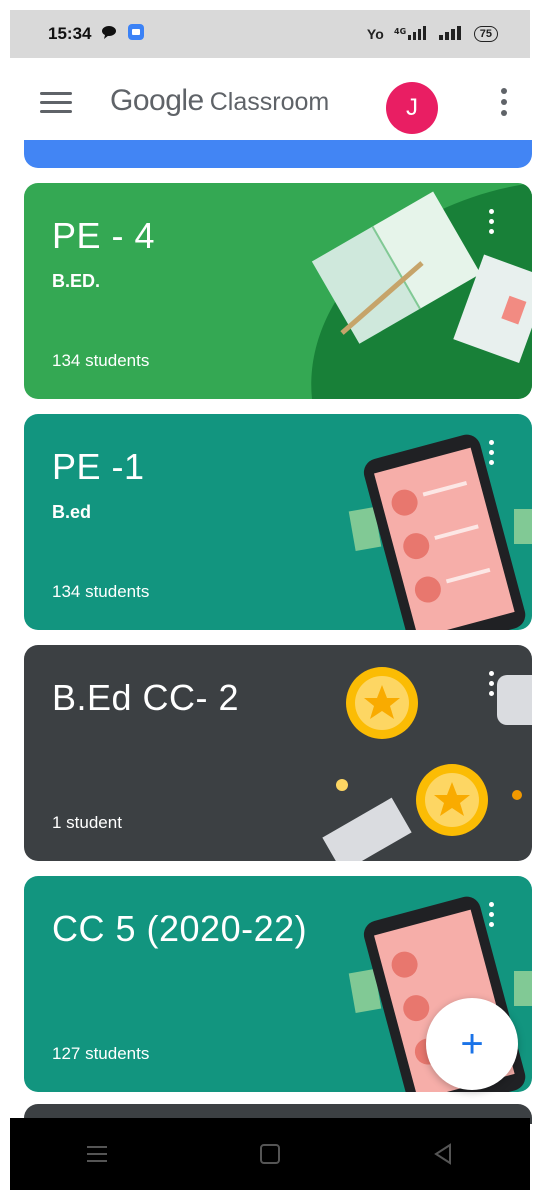  Describe the element at coordinates (180, 928) in the screenshot. I see `class-title: CC 5 (2020-22)` at that location.